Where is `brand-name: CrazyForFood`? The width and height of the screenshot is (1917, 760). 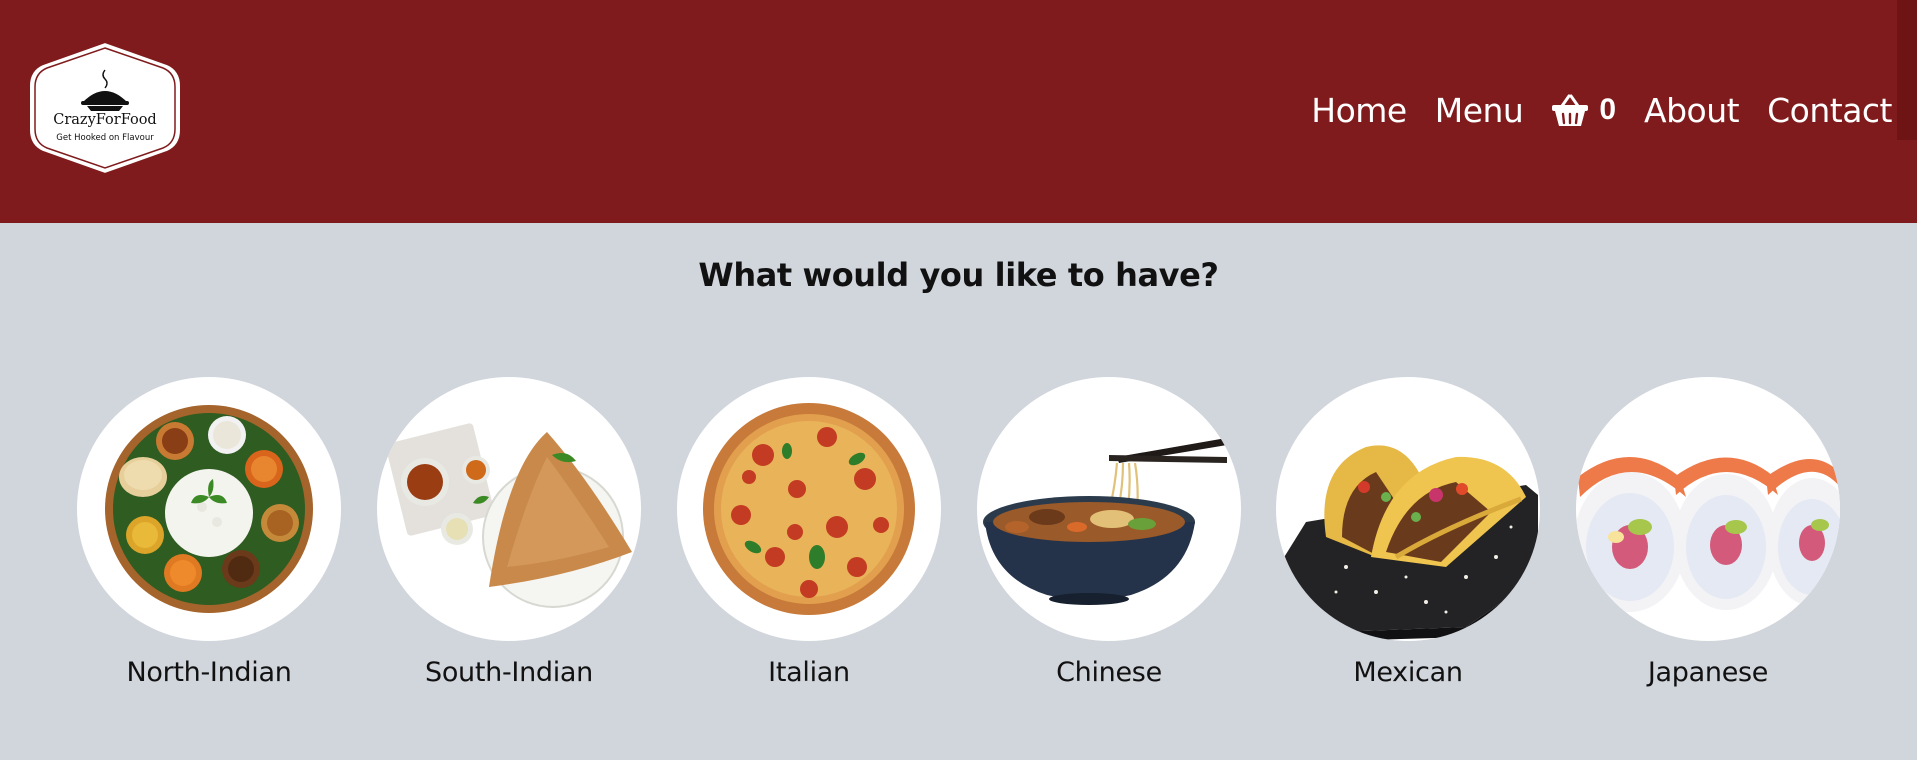
brand-name: CrazyForFood is located at coordinates (105, 120).